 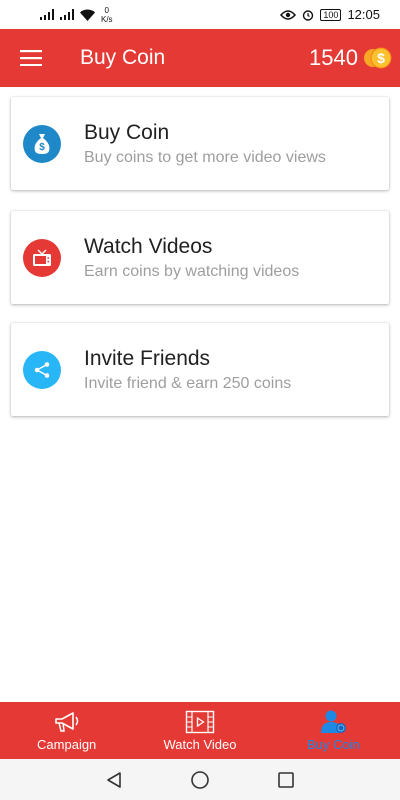 I want to click on card-title: Invite Friends, so click(x=147, y=358).